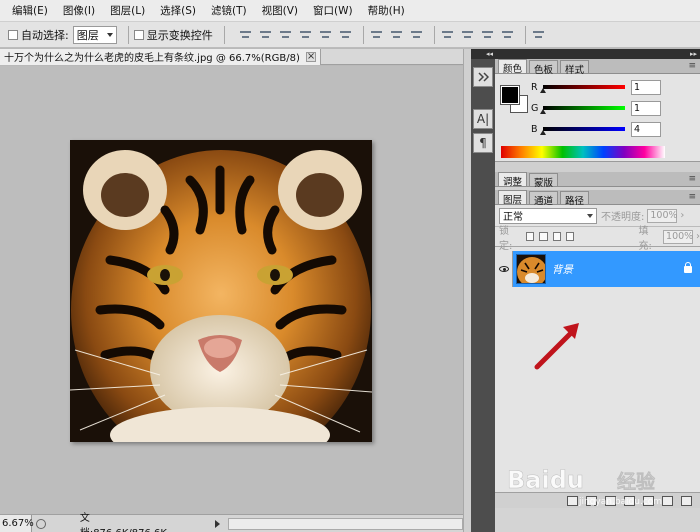  Describe the element at coordinates (483, 143) in the screenshot. I see `paragraph-icon: ¶` at that location.